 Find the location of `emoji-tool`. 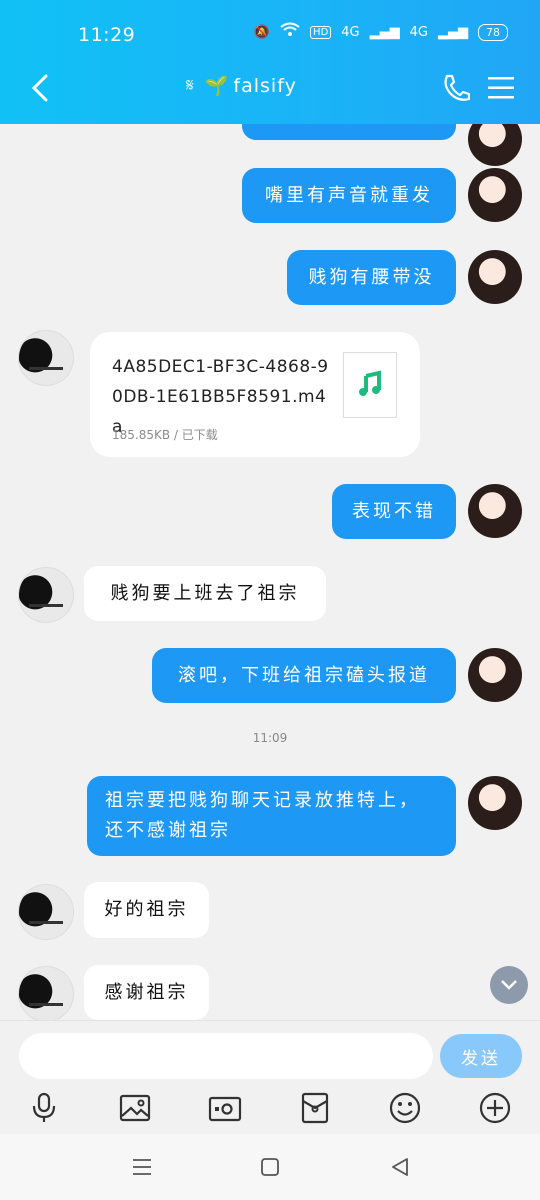

emoji-tool is located at coordinates (405, 1108).